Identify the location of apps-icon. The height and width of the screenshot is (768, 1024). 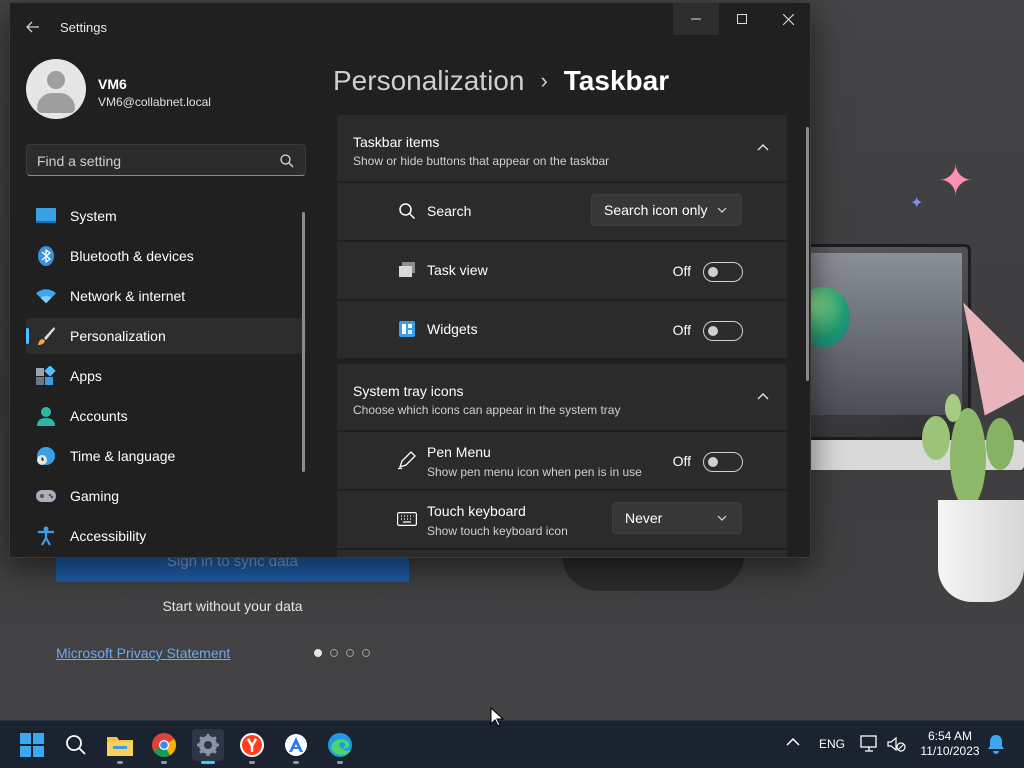
(46, 376).